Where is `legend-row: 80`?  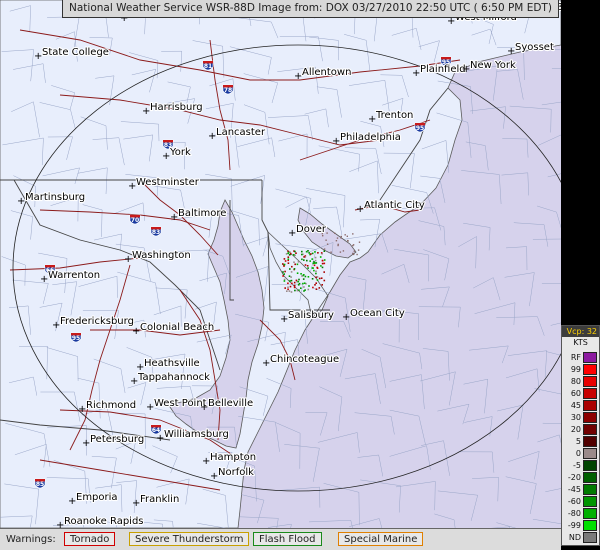 legend-row: 80 is located at coordinates (581, 381).